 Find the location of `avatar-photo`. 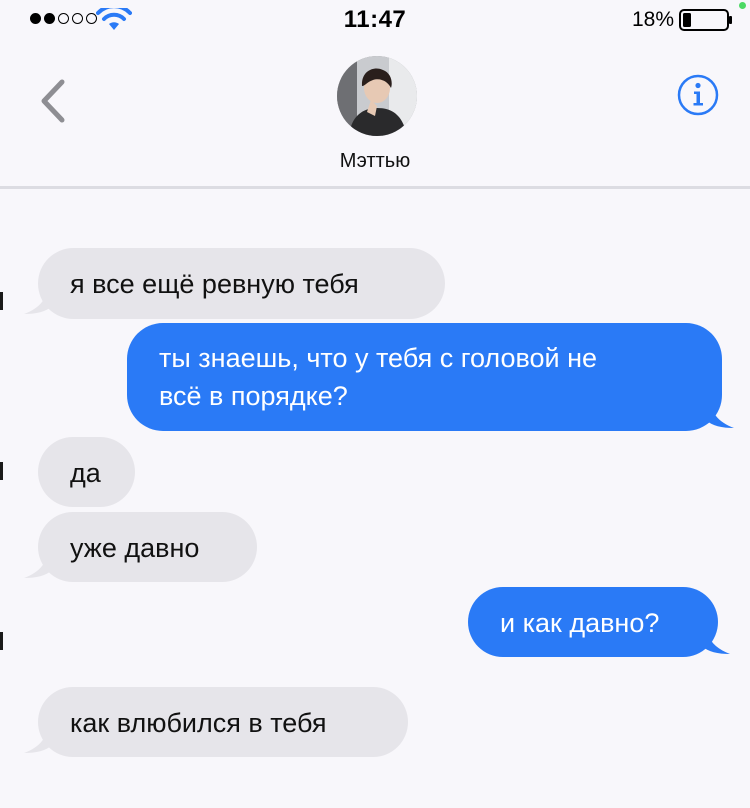

avatar-photo is located at coordinates (377, 96).